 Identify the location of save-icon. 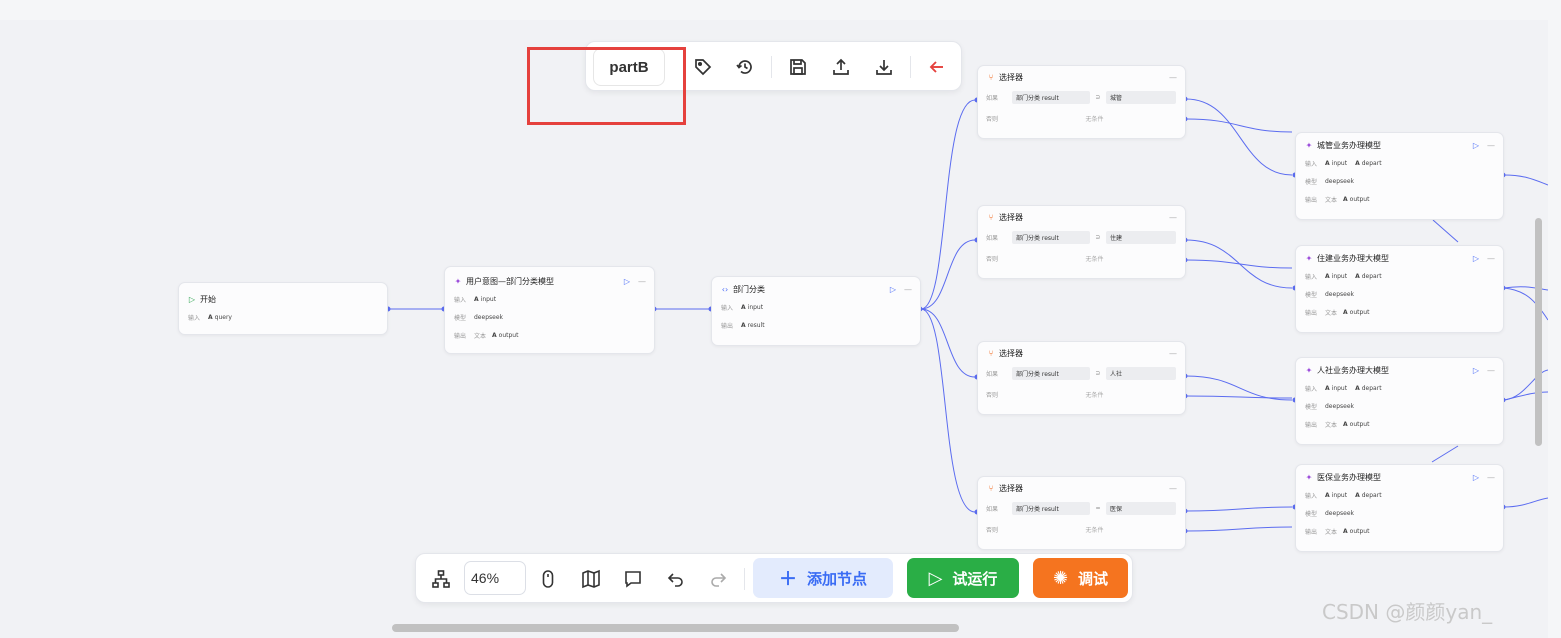
(798, 67).